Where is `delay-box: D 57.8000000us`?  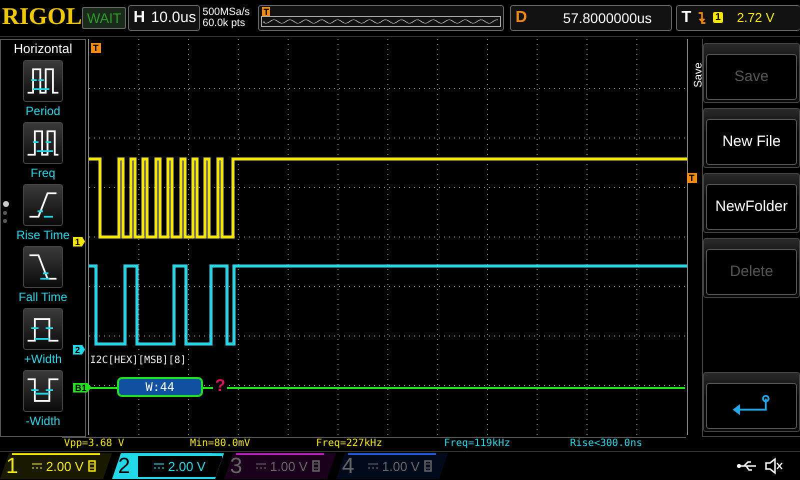 delay-box: D 57.8000000us is located at coordinates (591, 17).